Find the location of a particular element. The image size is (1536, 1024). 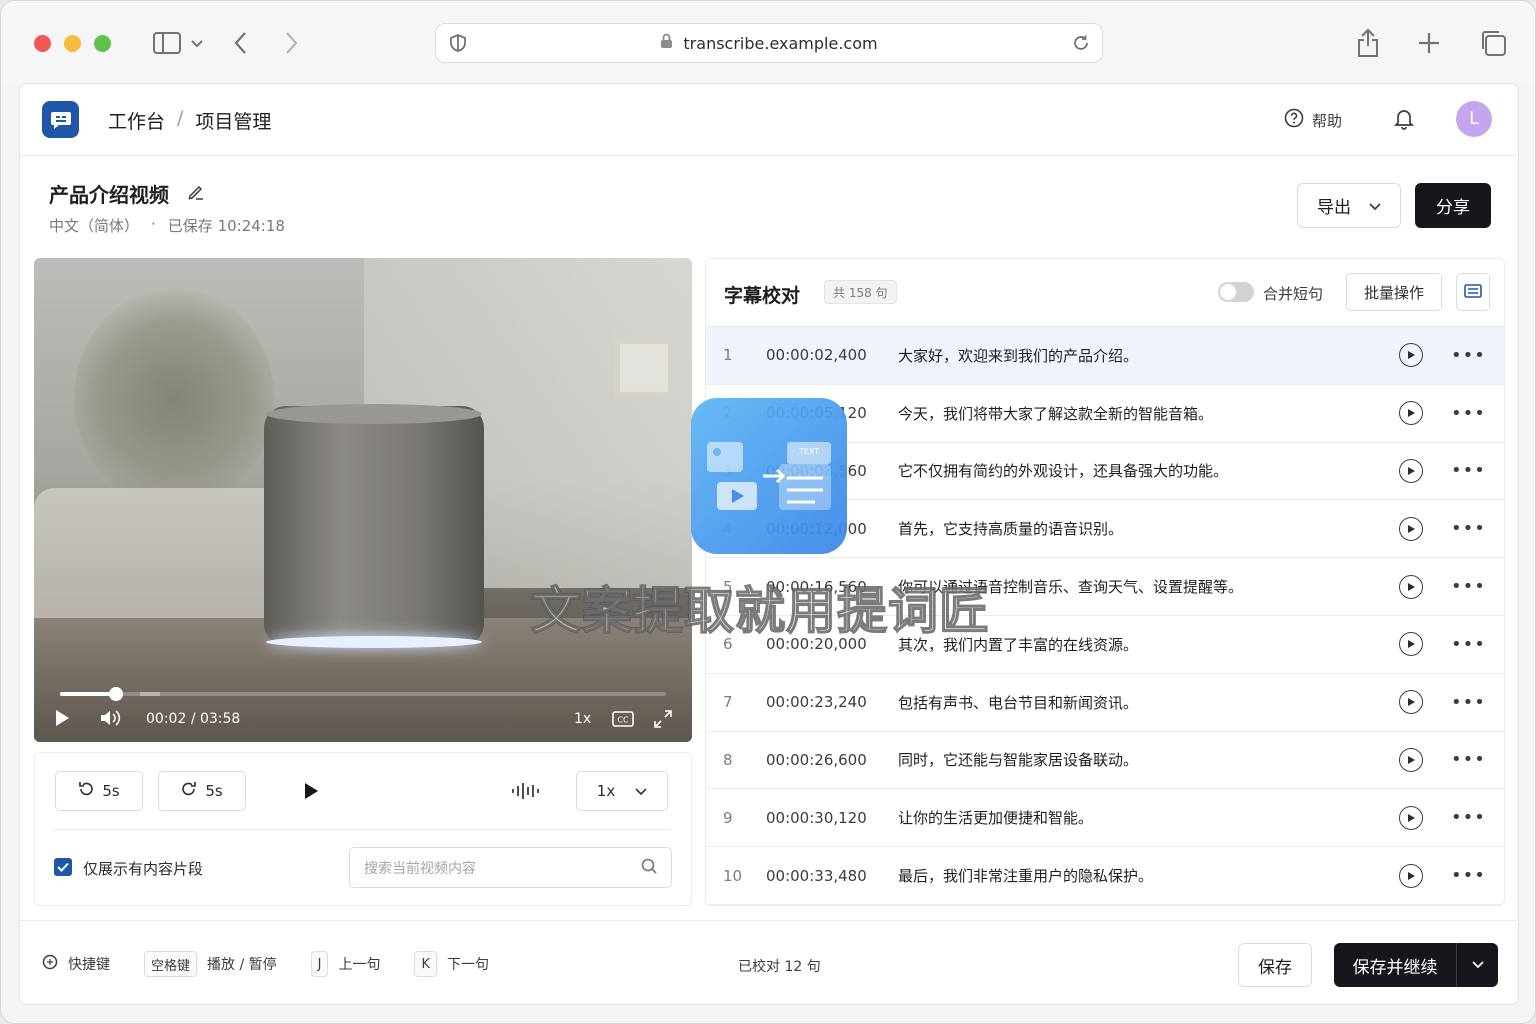

fullscreen-icon is located at coordinates (663, 721).